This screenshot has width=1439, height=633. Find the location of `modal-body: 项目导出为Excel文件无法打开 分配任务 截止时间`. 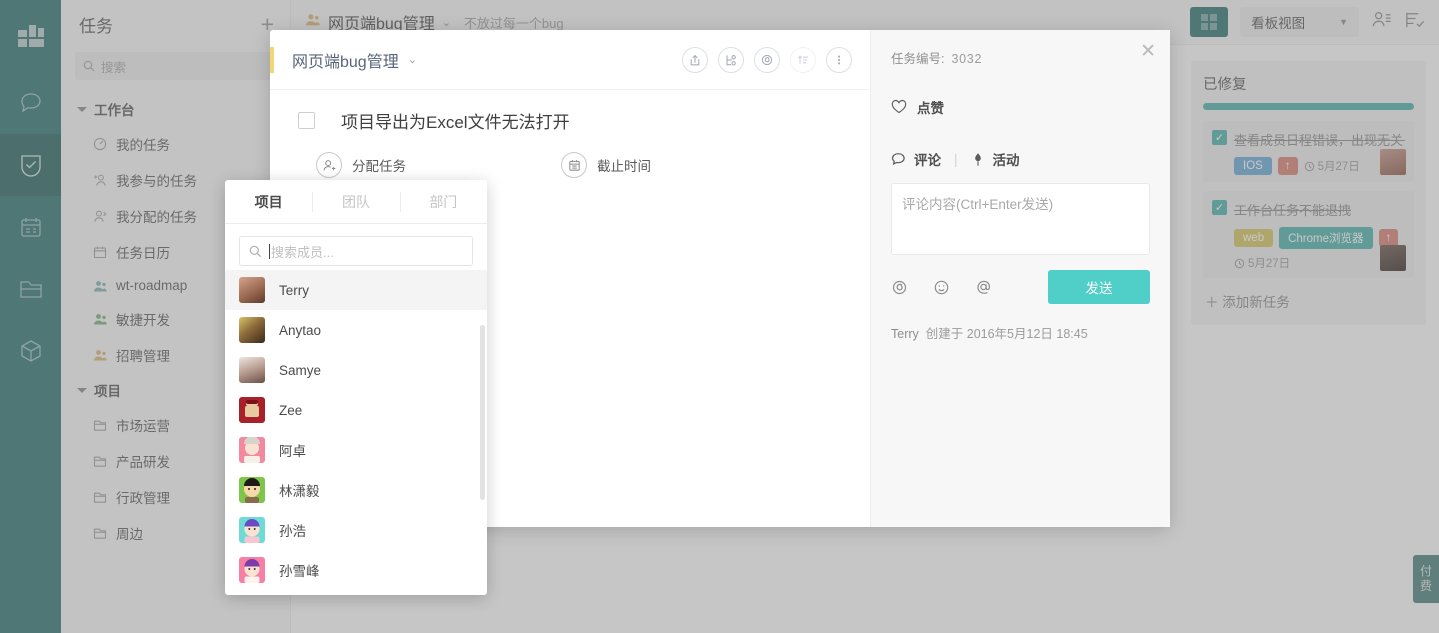

modal-body: 项目导出为Excel文件无法打开 分配任务 截止时间 is located at coordinates (570, 134).